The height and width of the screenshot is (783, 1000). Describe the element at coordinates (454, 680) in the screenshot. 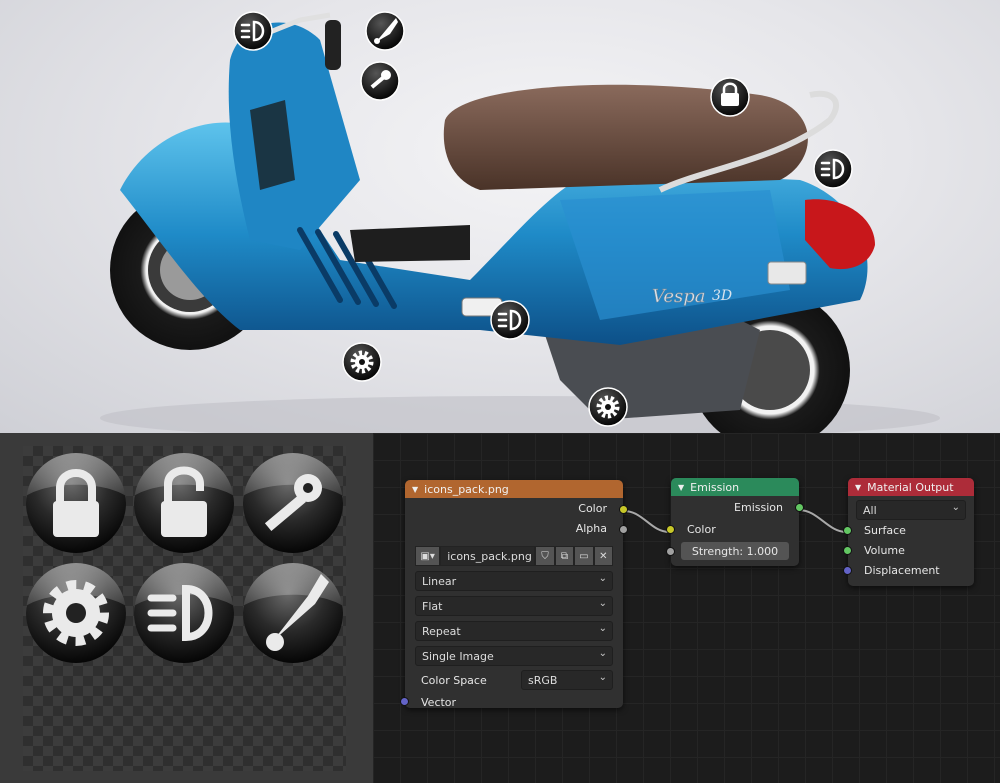

I see `color-space-label: Color Space` at that location.